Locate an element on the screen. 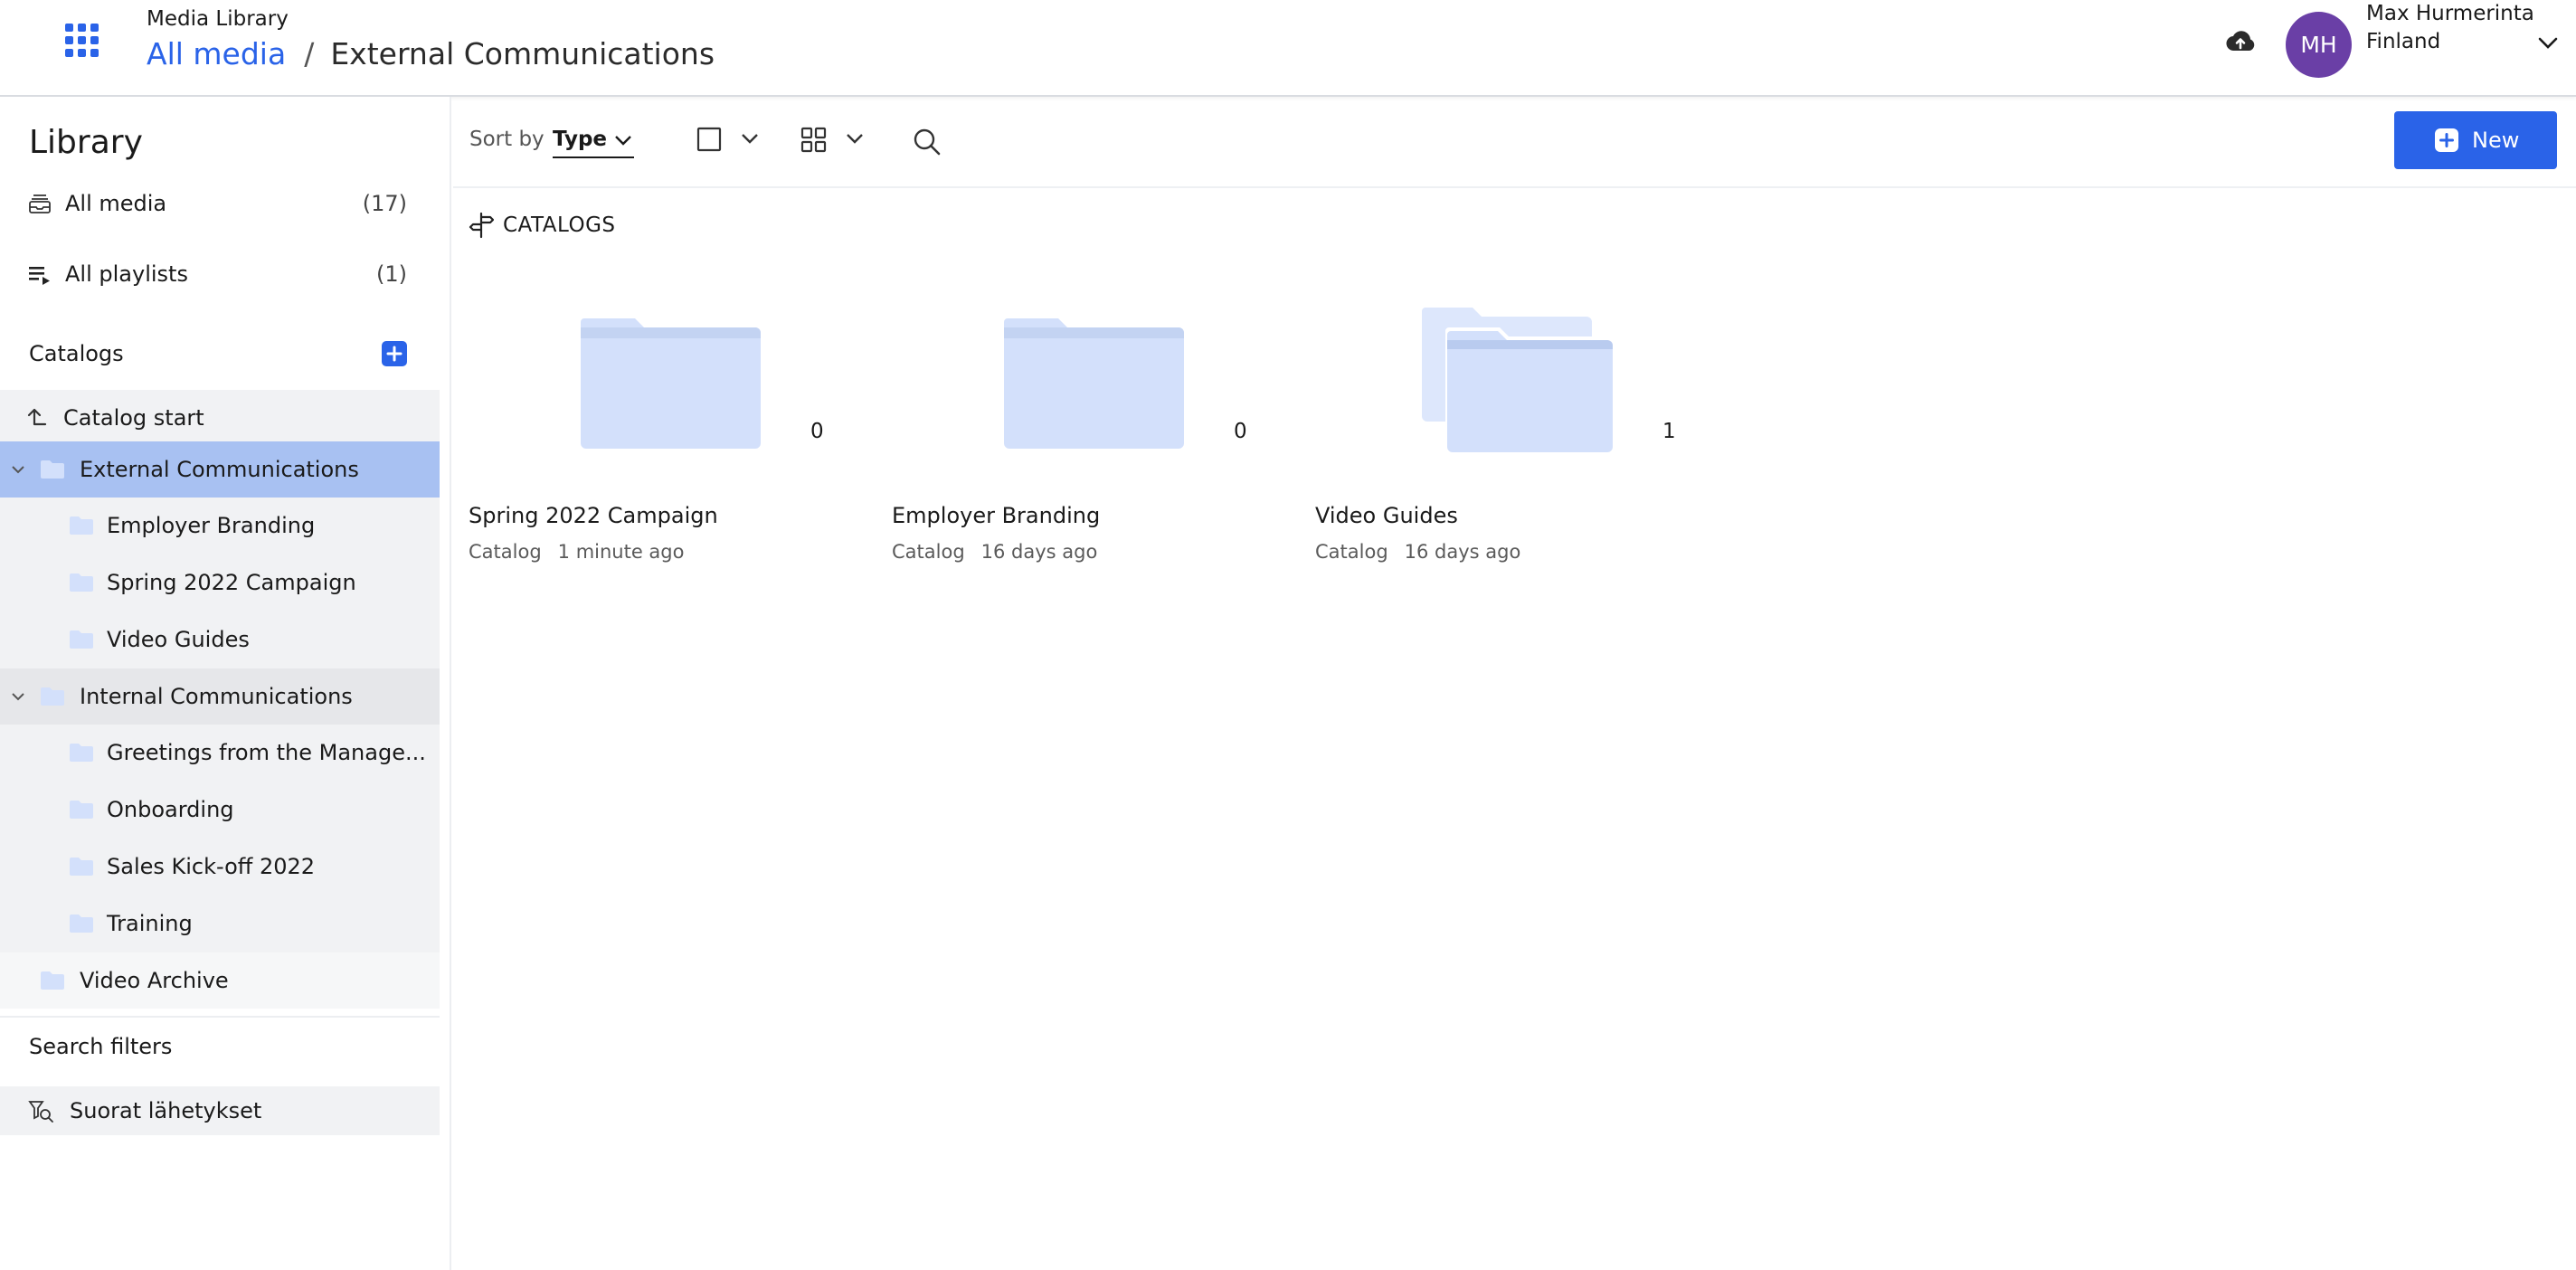 This screenshot has width=2576, height=1270. tree-item-label: Sales Kick-off 2022 is located at coordinates (212, 866).